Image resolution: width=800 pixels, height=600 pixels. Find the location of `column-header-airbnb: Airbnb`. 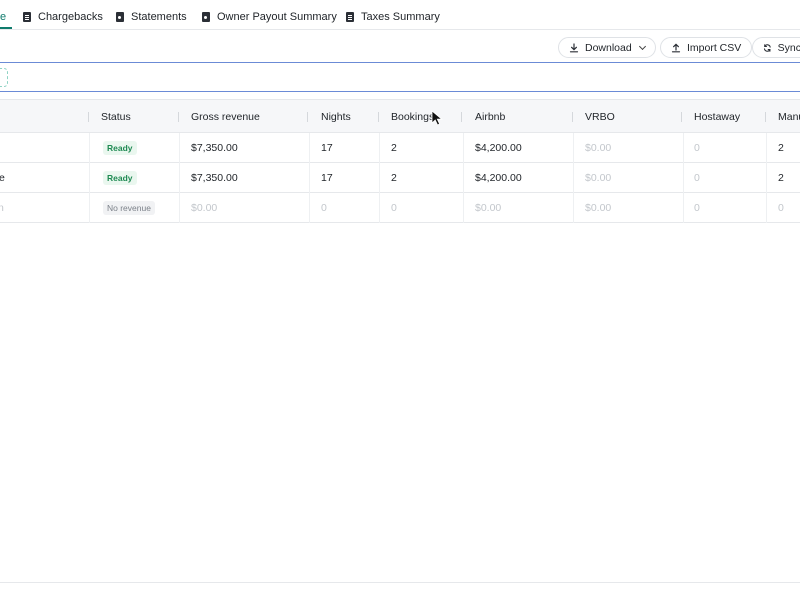

column-header-airbnb: Airbnb is located at coordinates (490, 117).